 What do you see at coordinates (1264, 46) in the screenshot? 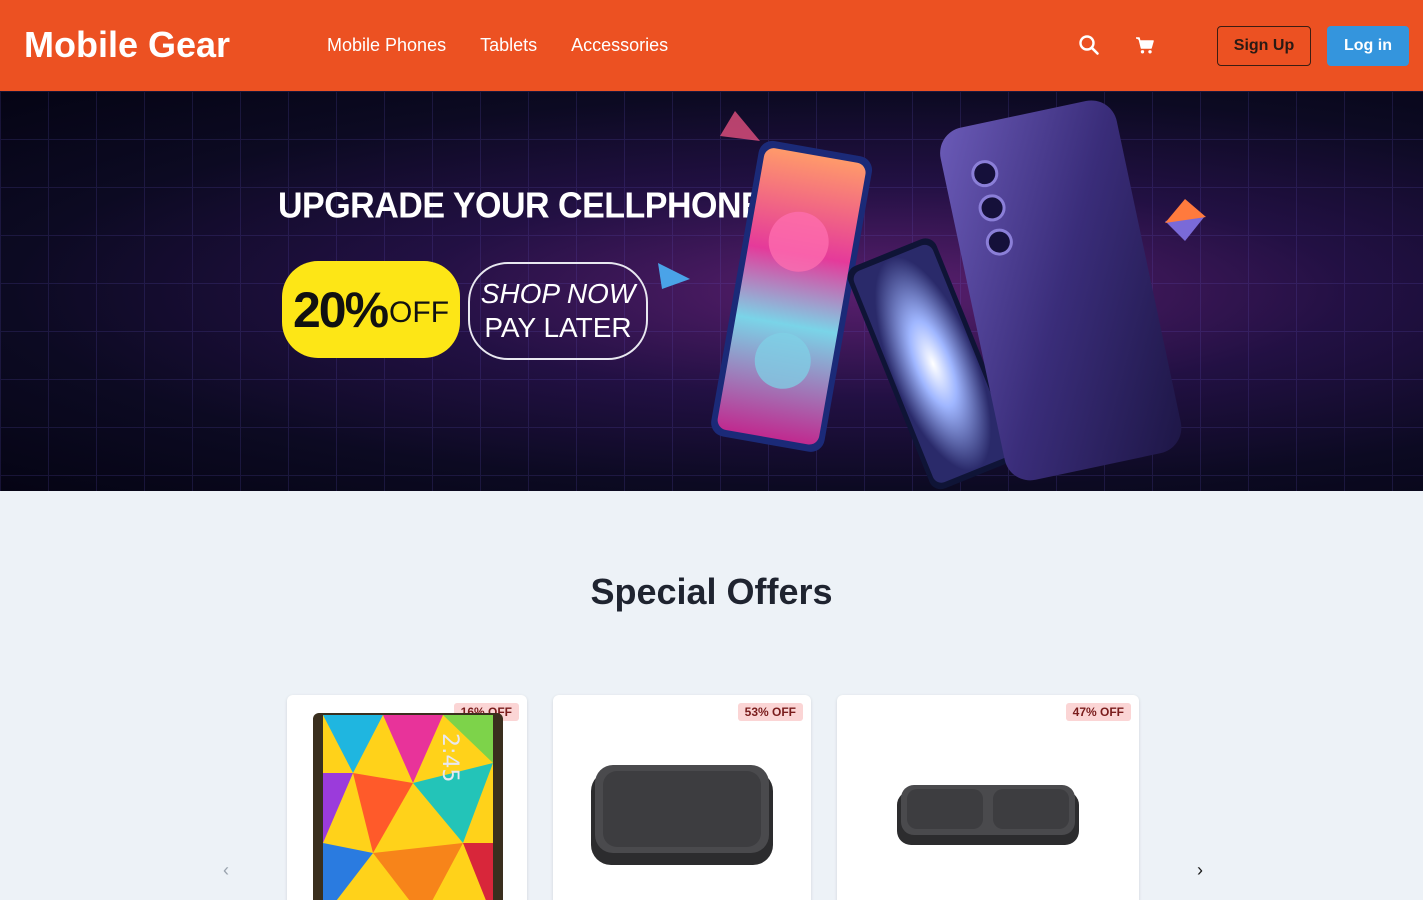
I see `sign-up-button: Sign Up` at bounding box center [1264, 46].